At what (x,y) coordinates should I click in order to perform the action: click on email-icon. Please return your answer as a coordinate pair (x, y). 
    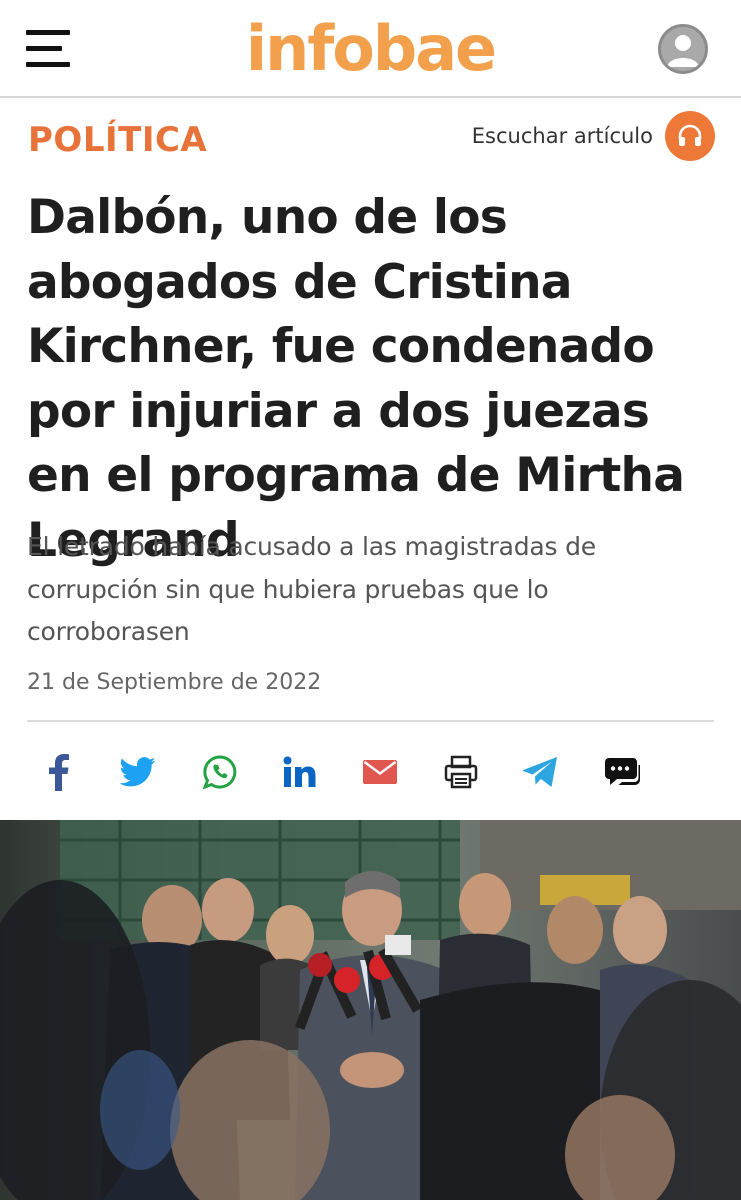
    Looking at the image, I should click on (380, 772).